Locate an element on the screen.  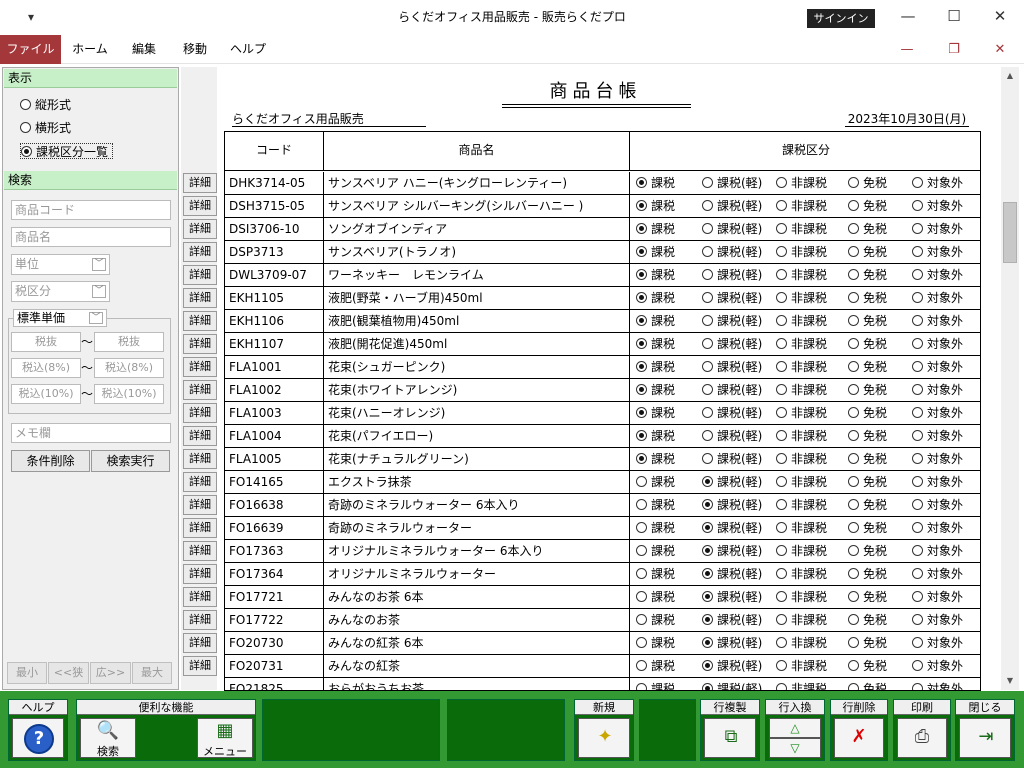
maximize-button: ☐ is located at coordinates (954, 16).